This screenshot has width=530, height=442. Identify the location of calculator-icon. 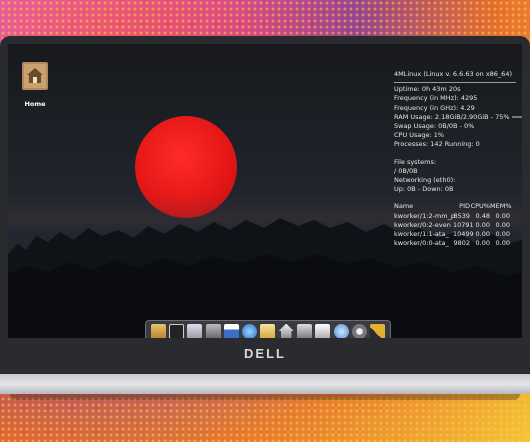
(213, 330).